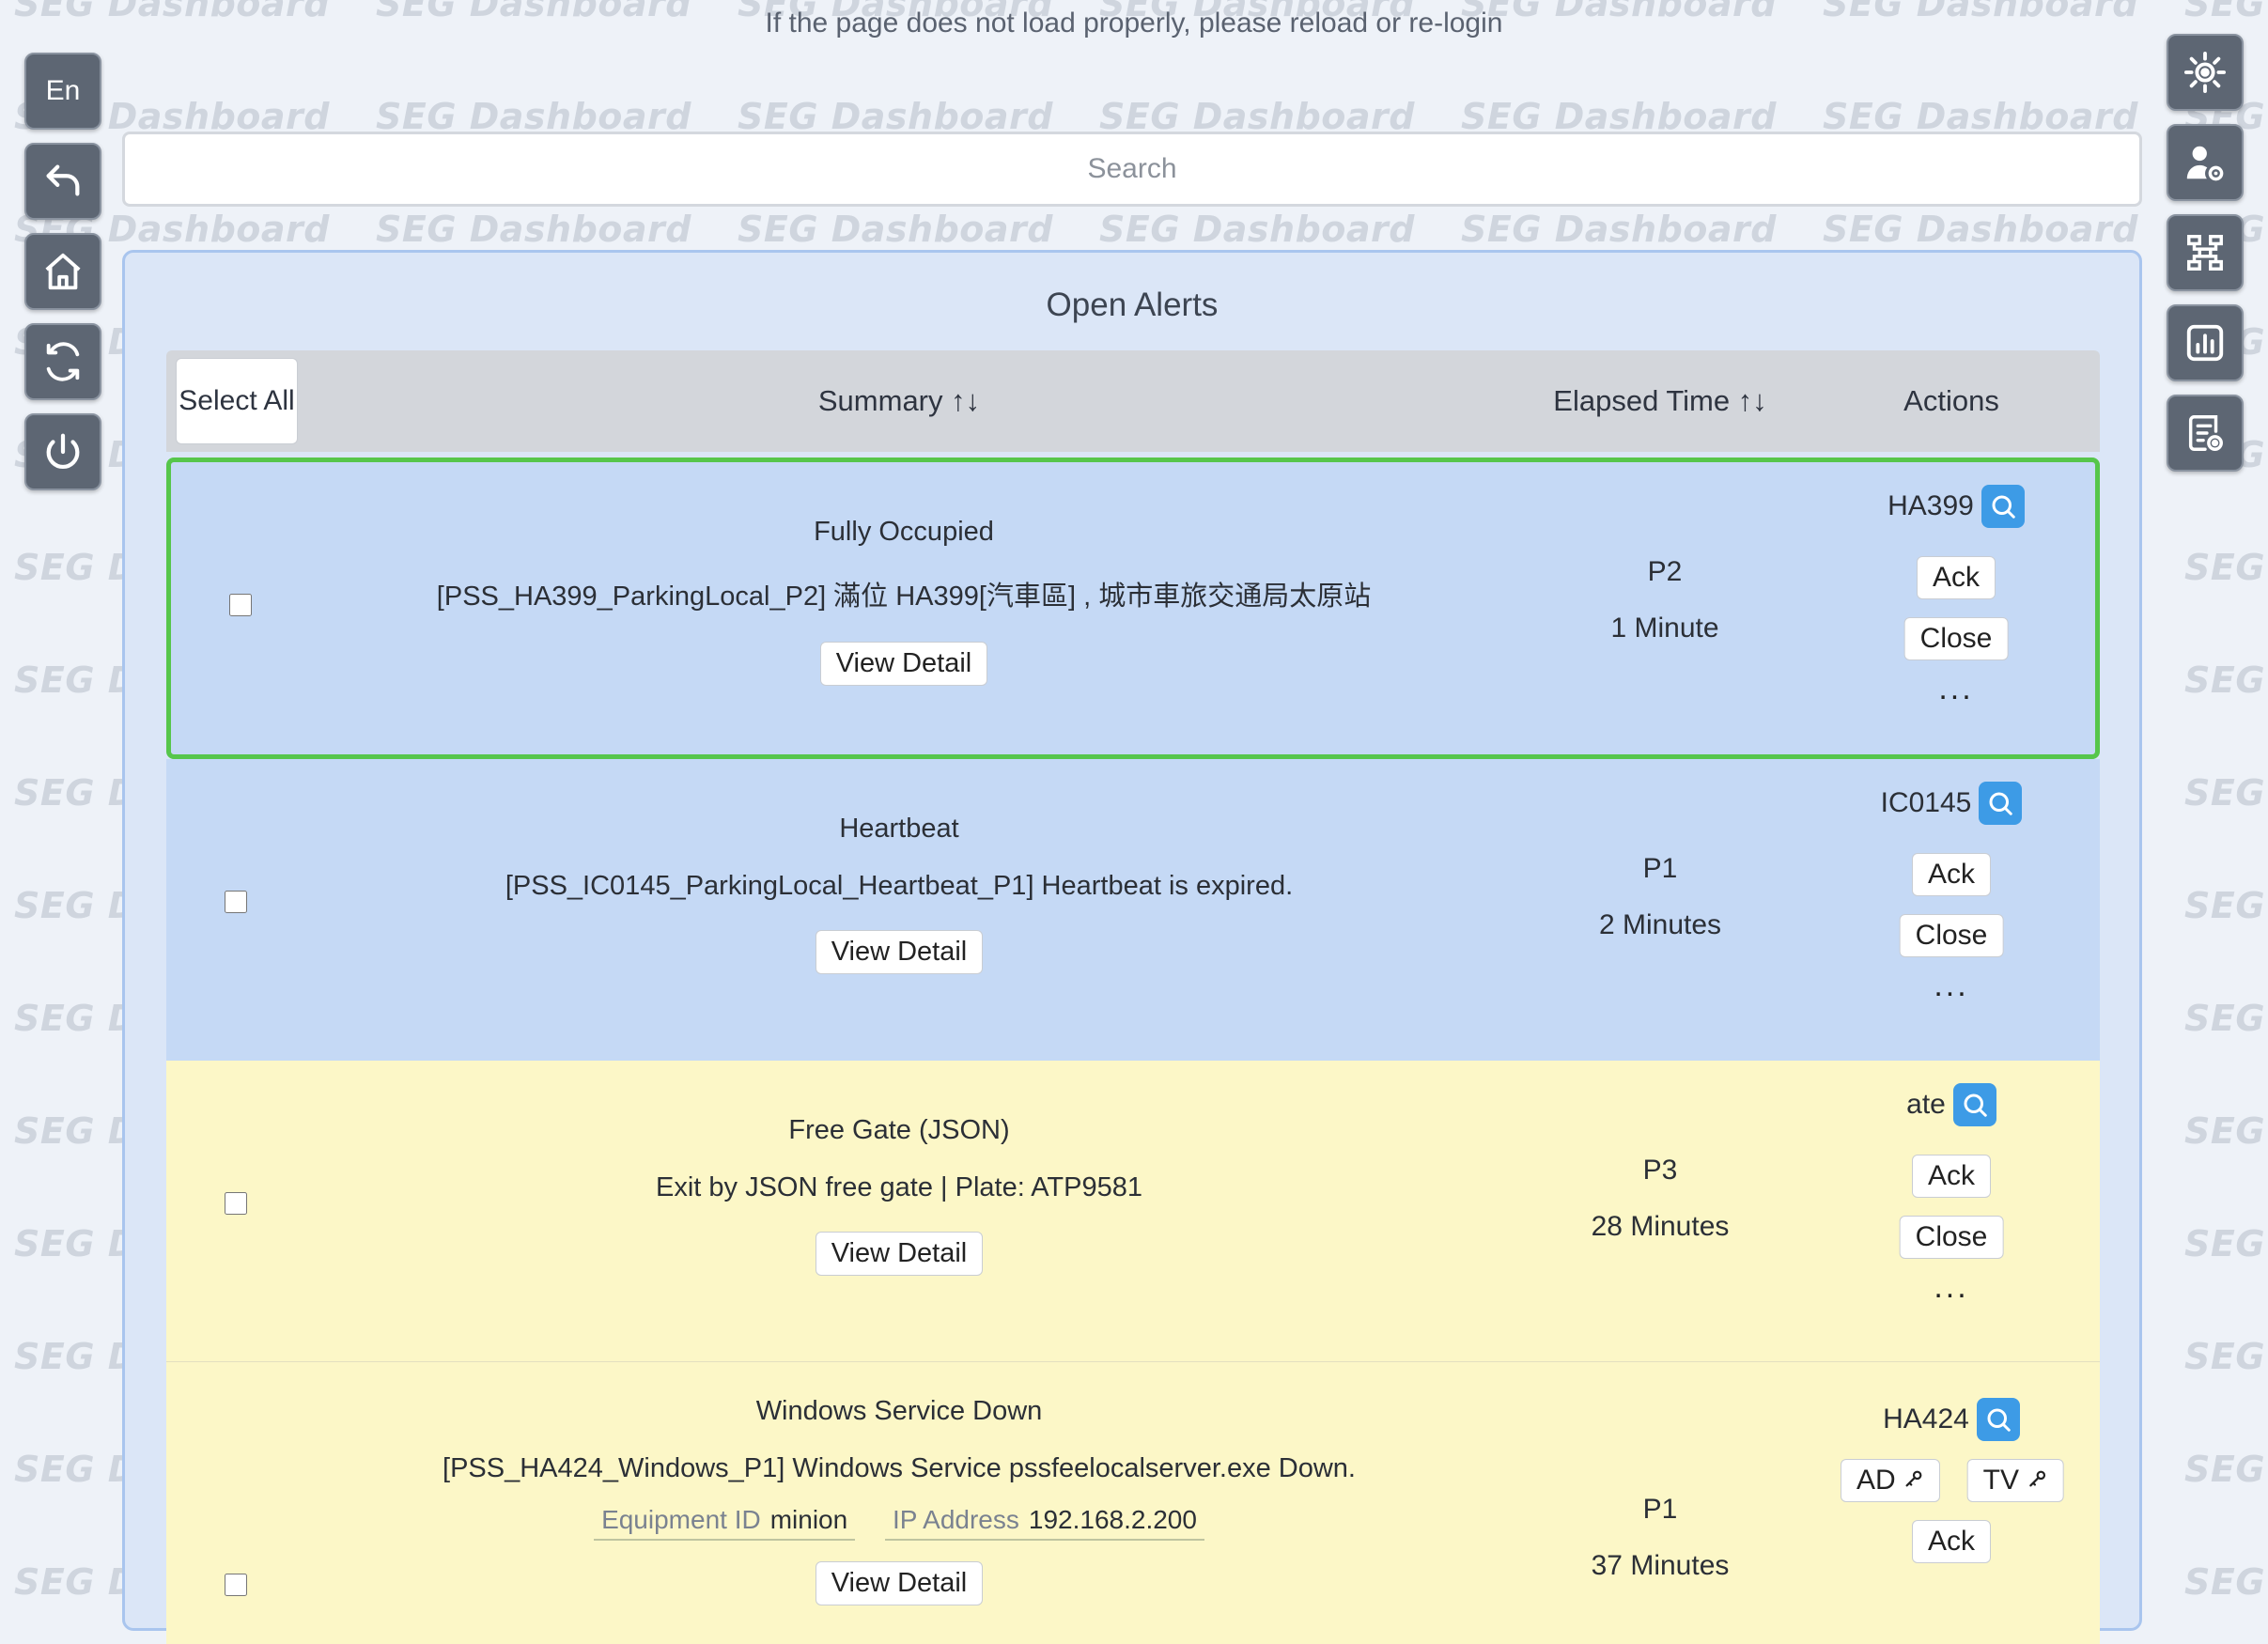  I want to click on sun-gear-icon, so click(2205, 72).